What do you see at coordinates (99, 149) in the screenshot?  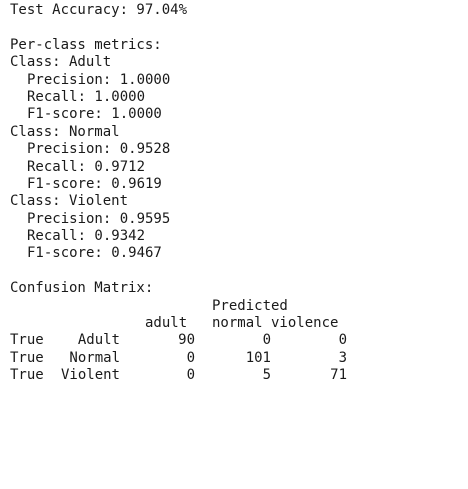 I see `precision-line: Precision: 0.9528` at bounding box center [99, 149].